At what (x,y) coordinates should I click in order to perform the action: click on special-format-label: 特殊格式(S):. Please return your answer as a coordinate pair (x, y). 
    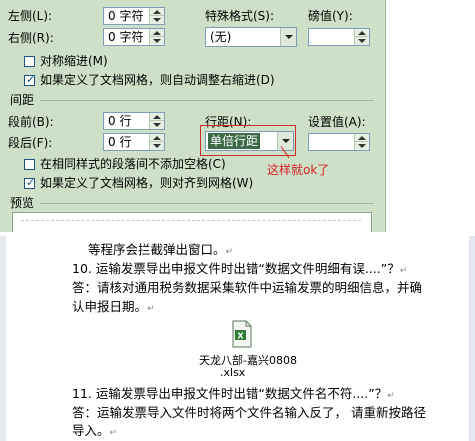
    Looking at the image, I should click on (240, 16).